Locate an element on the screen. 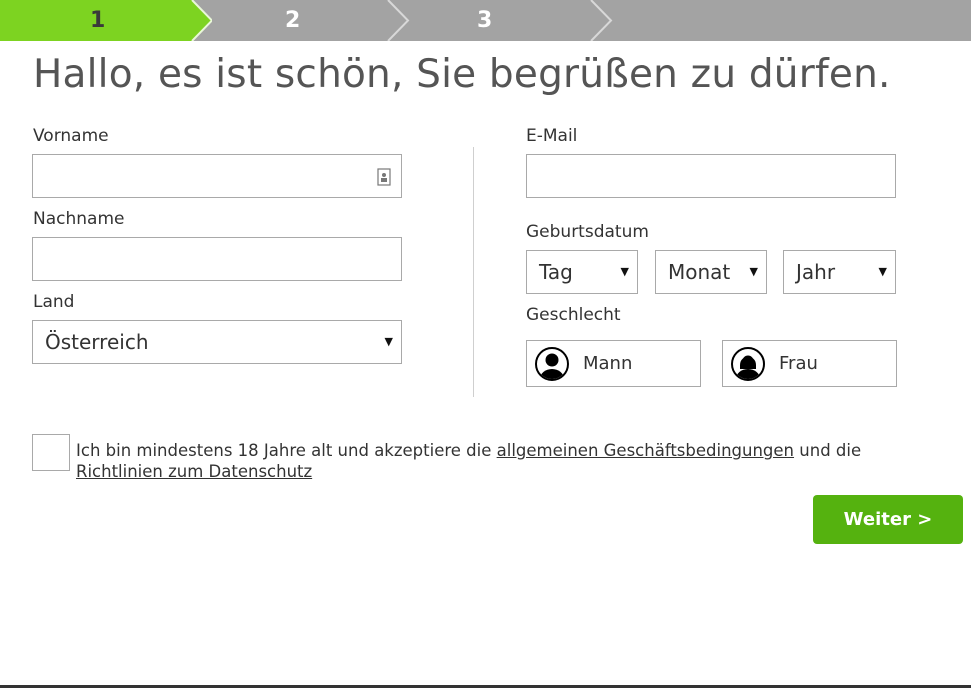 The image size is (971, 688). gender-label: Geschlecht is located at coordinates (573, 315).